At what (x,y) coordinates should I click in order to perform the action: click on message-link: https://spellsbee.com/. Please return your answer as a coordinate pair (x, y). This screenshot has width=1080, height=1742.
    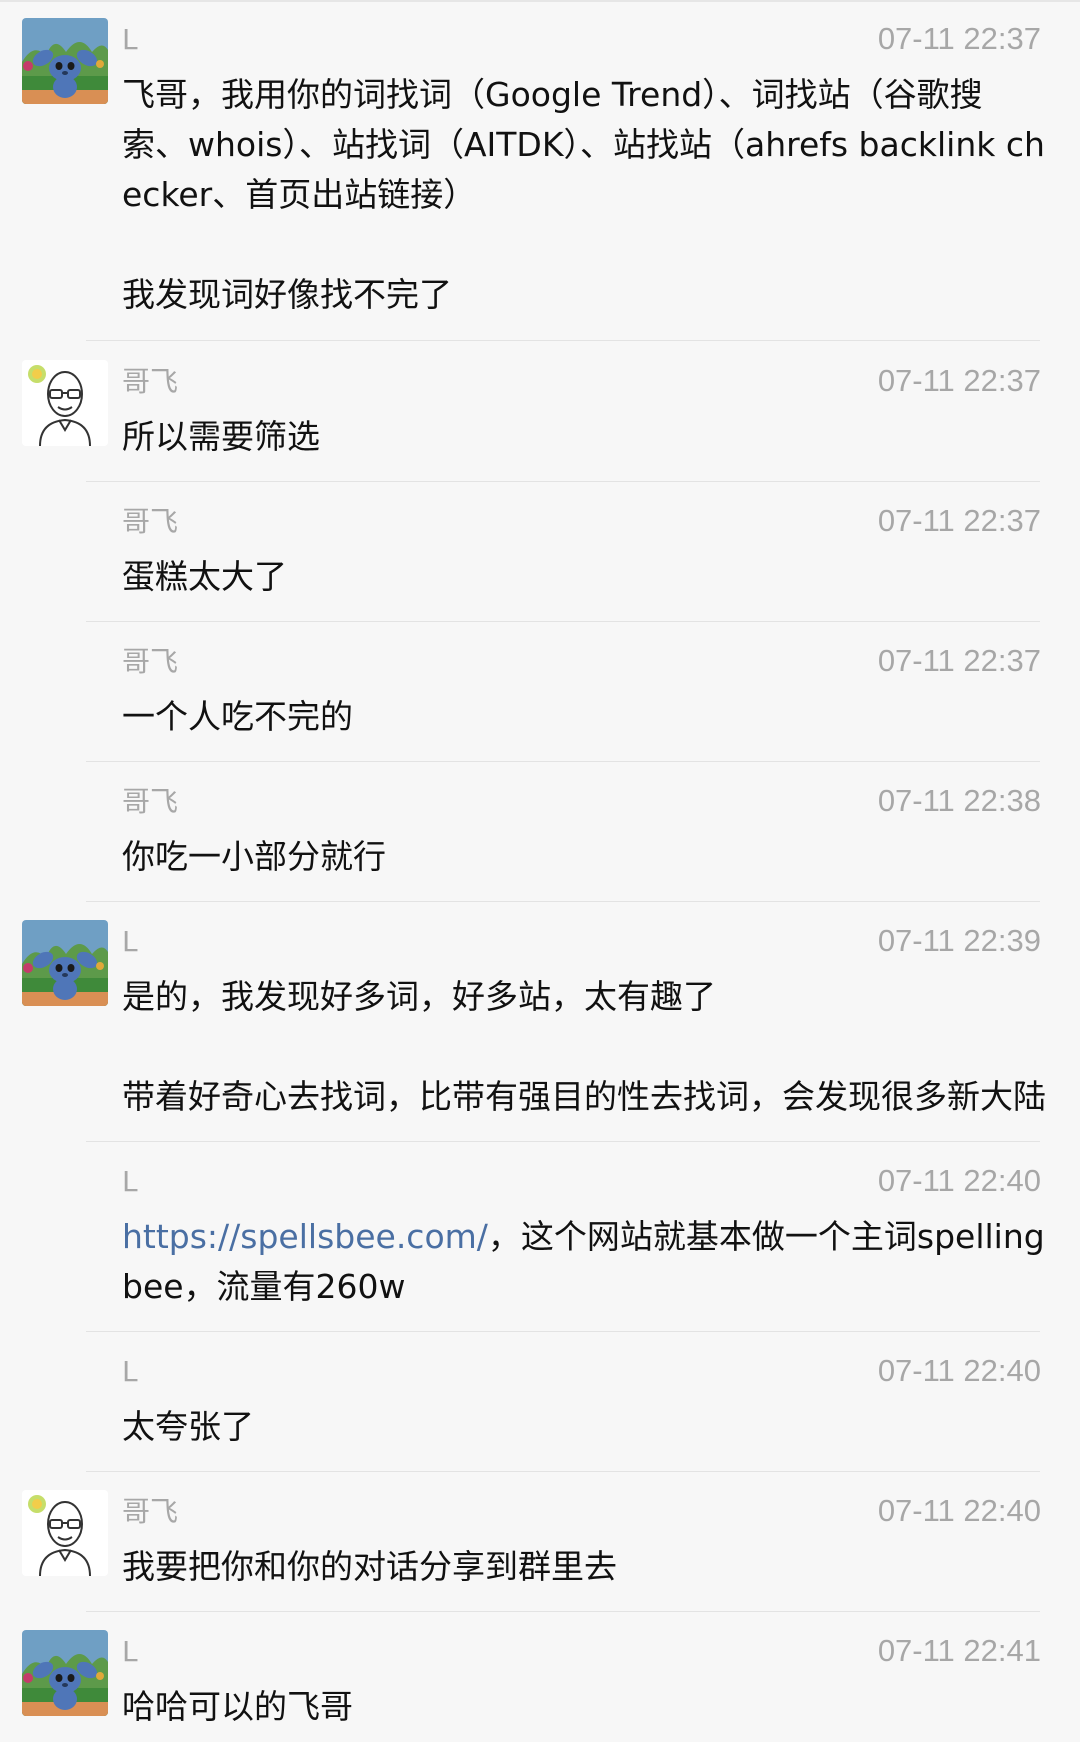
    Looking at the image, I should click on (305, 1236).